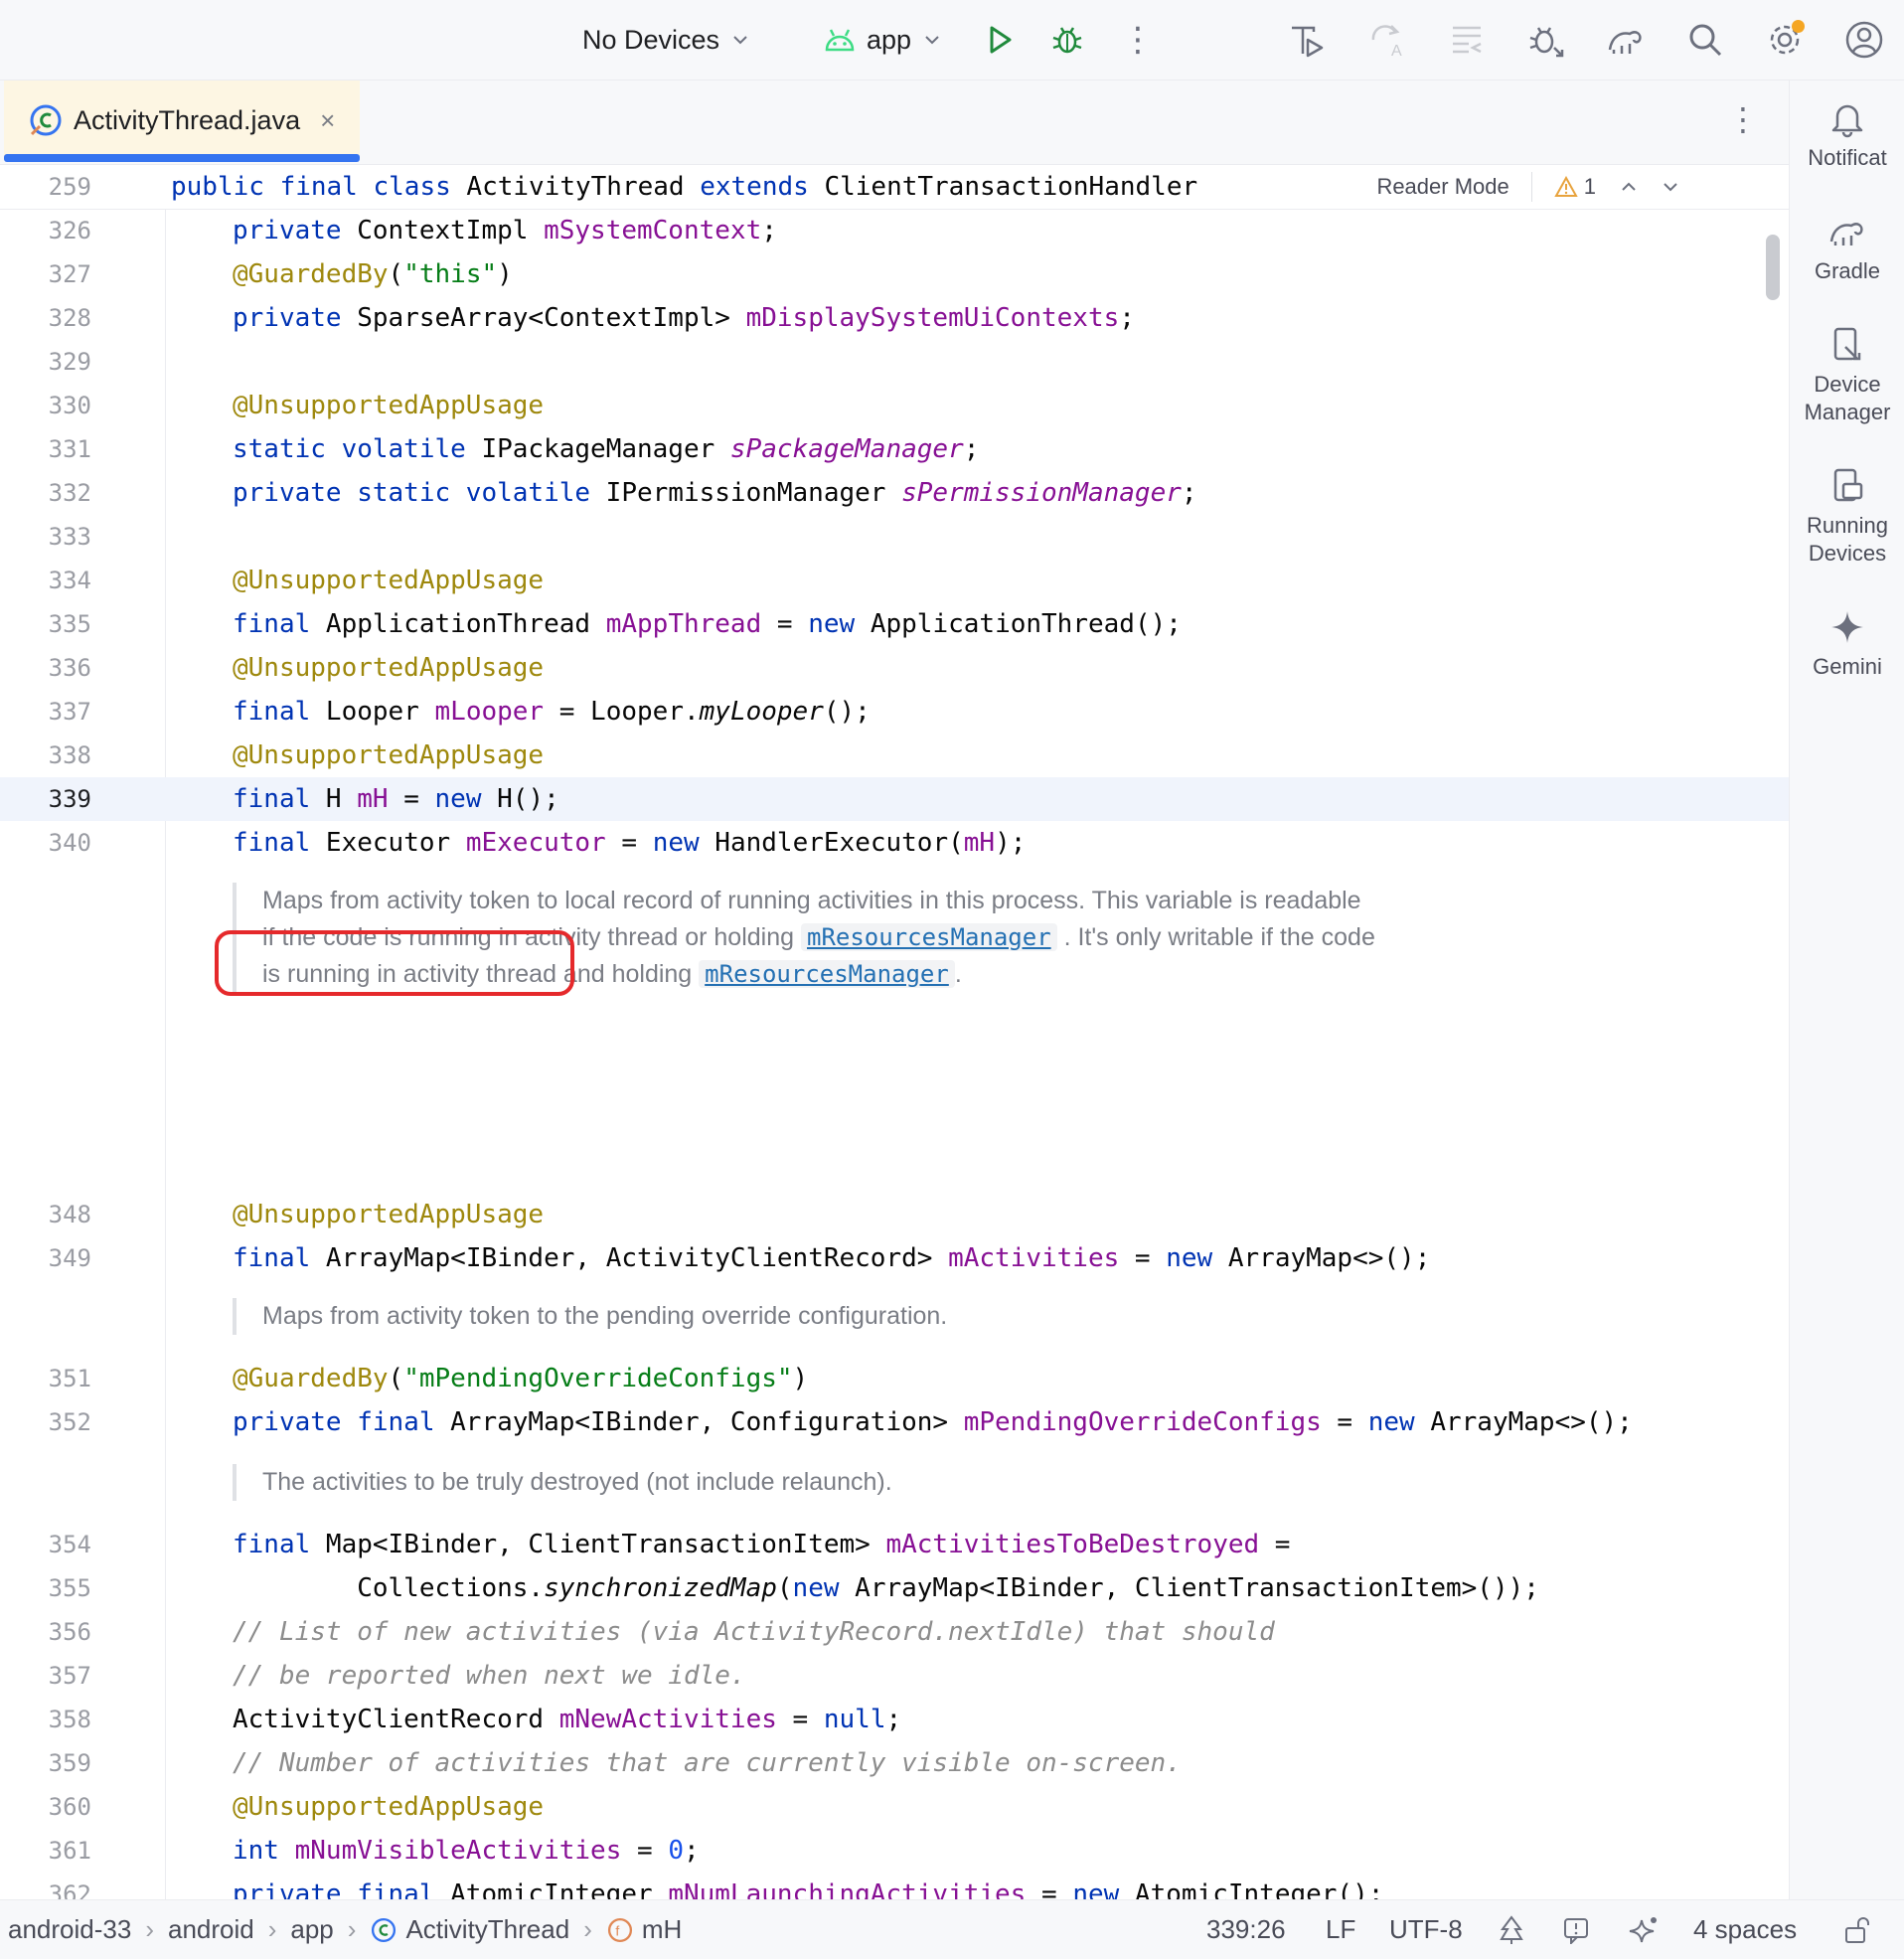  Describe the element at coordinates (69, 406) in the screenshot. I see `line-number: 330` at that location.